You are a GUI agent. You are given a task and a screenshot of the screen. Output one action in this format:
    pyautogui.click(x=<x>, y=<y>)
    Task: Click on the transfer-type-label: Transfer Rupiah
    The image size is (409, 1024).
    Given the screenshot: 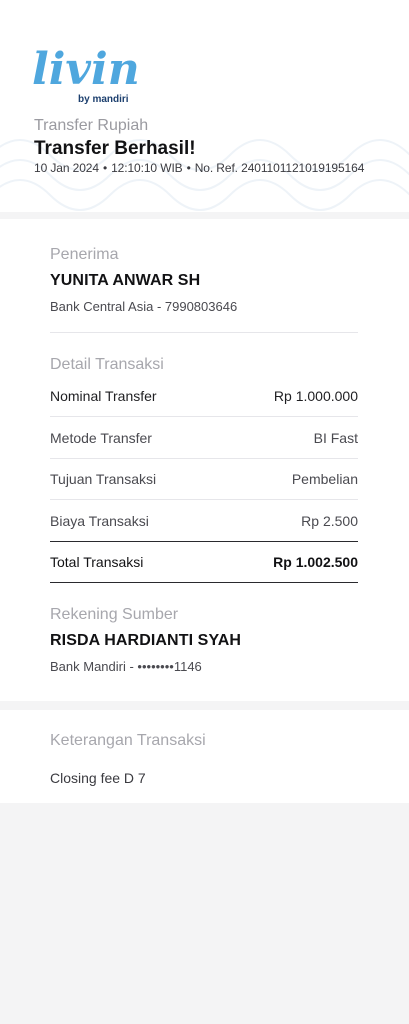 What is the action you would take?
    pyautogui.click(x=91, y=125)
    